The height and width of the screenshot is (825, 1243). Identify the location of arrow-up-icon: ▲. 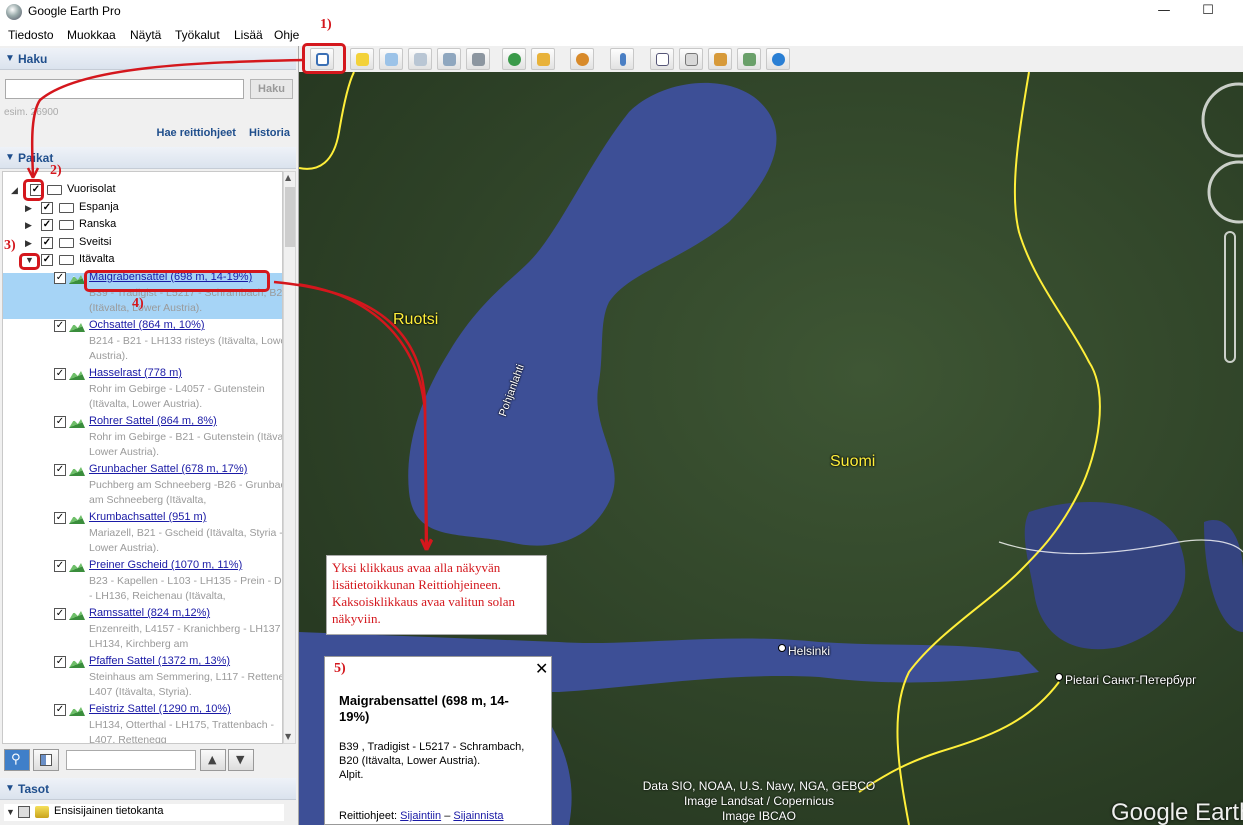
(212, 759).